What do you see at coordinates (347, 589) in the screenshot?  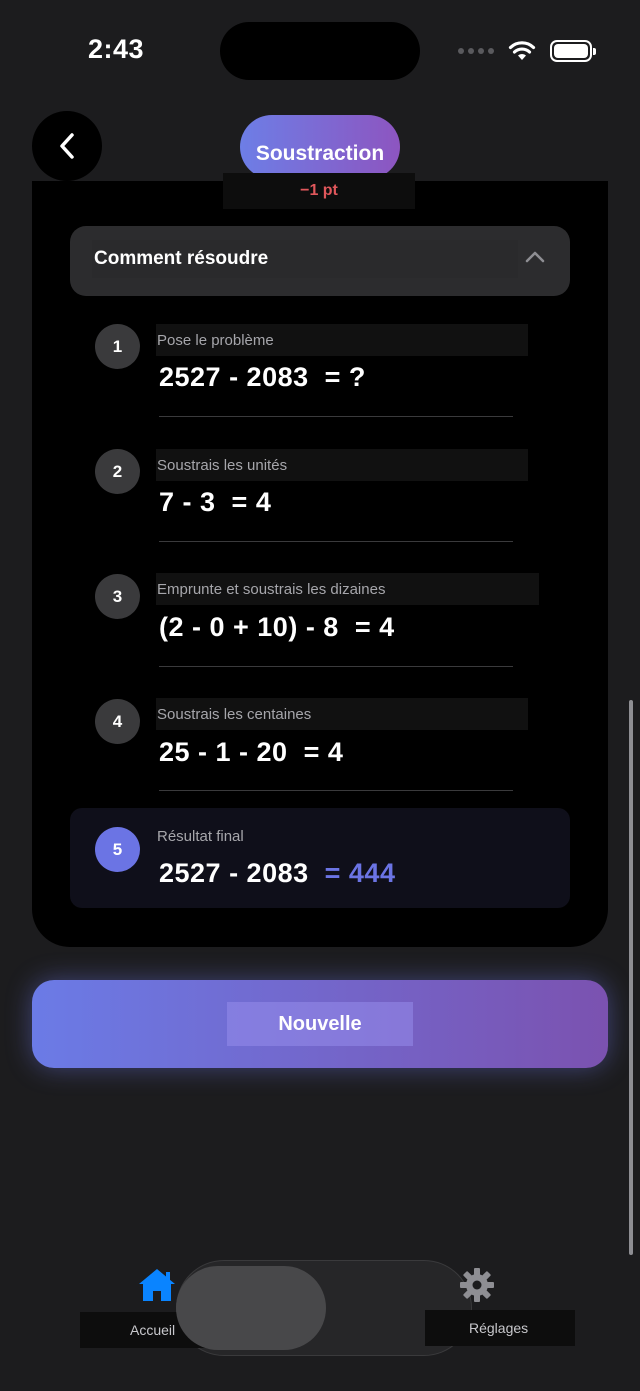 I see `step-label: Emprunte et soustrais les dizaines` at bounding box center [347, 589].